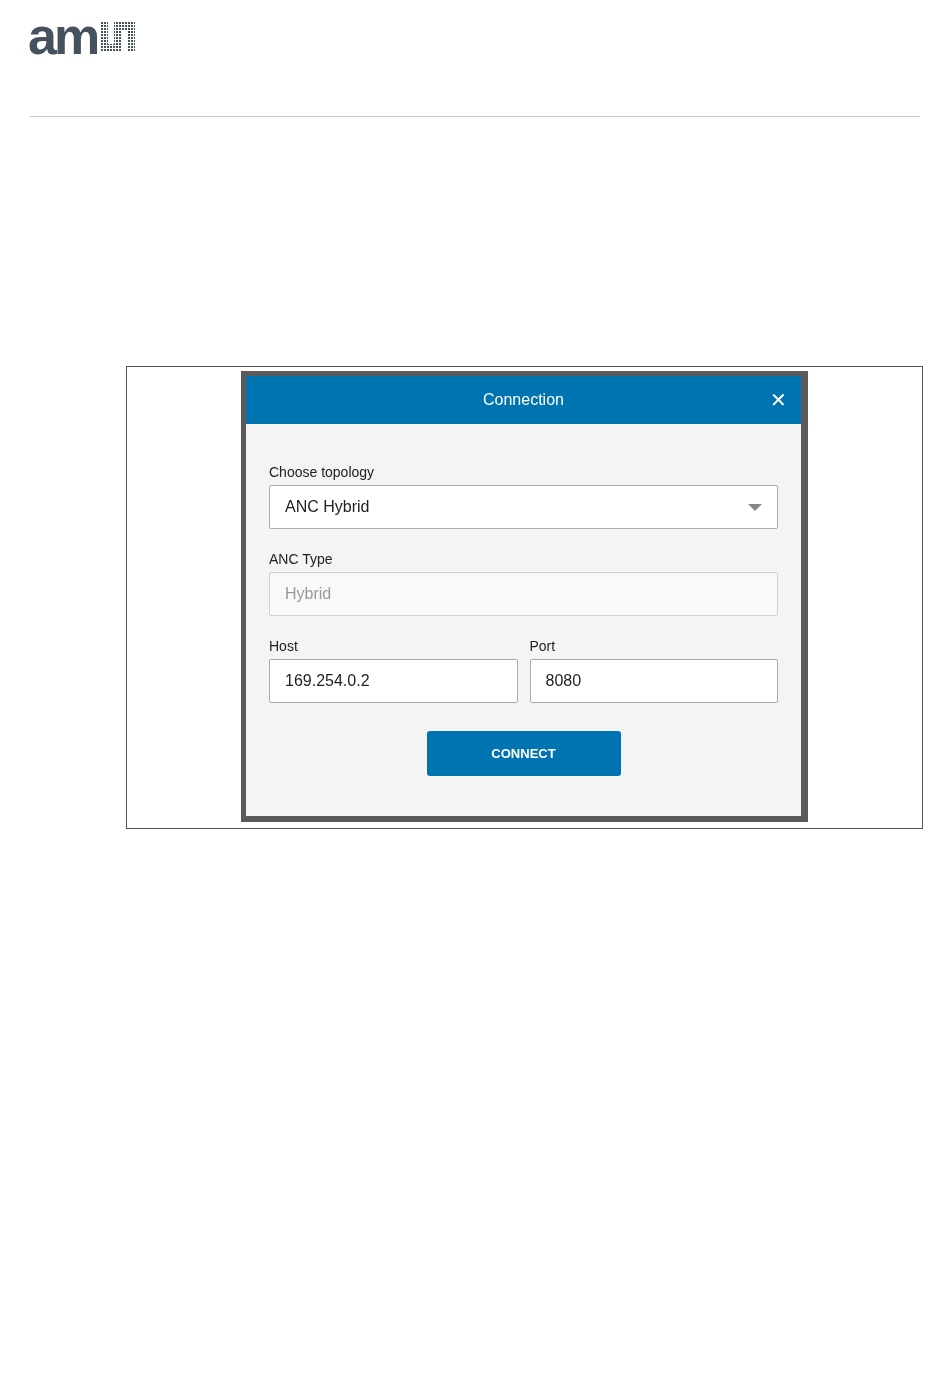 This screenshot has width=950, height=1378. What do you see at coordinates (523, 400) in the screenshot?
I see `dialog-title: Connection` at bounding box center [523, 400].